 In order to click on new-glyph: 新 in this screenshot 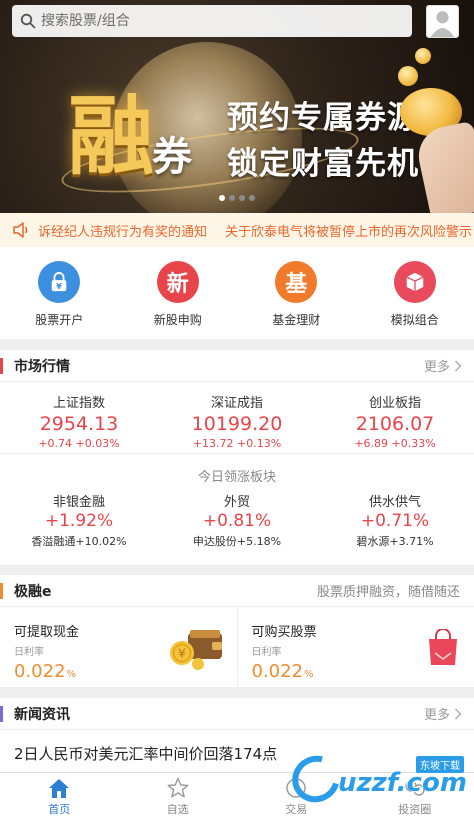, I will do `click(177, 284)`.